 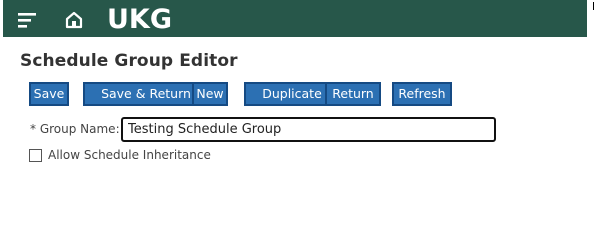 I want to click on ukg-logo: UKG, so click(x=143, y=18).